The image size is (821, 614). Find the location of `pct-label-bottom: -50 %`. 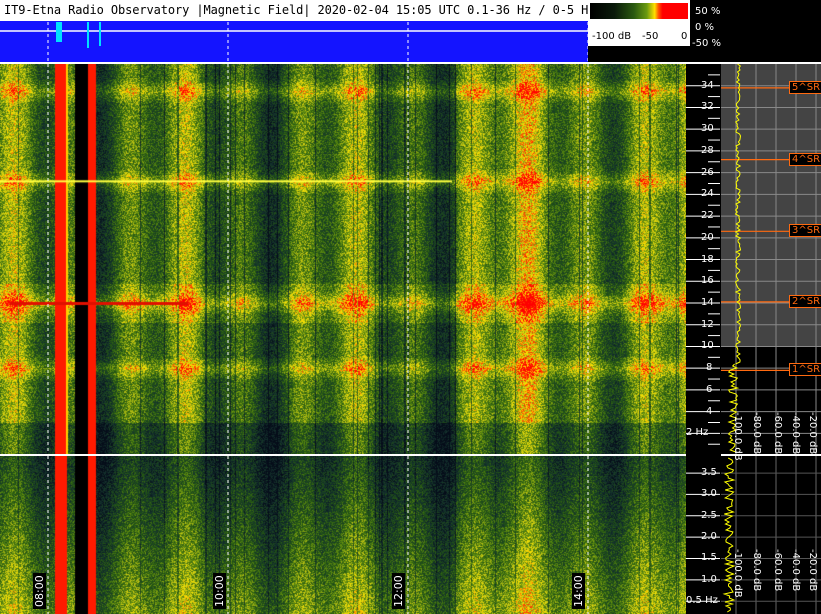

pct-label-bottom: -50 % is located at coordinates (707, 43).